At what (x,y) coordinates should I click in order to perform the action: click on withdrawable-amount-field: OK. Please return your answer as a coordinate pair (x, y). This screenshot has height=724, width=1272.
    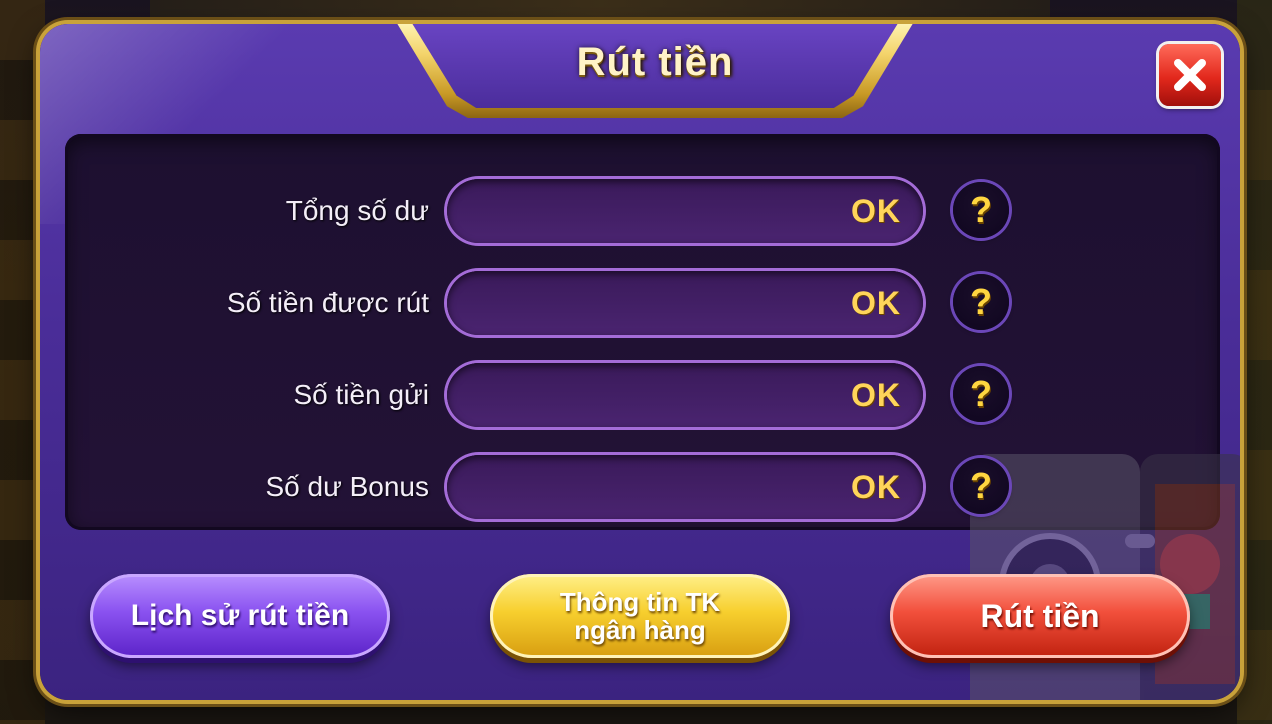
    Looking at the image, I should click on (685, 303).